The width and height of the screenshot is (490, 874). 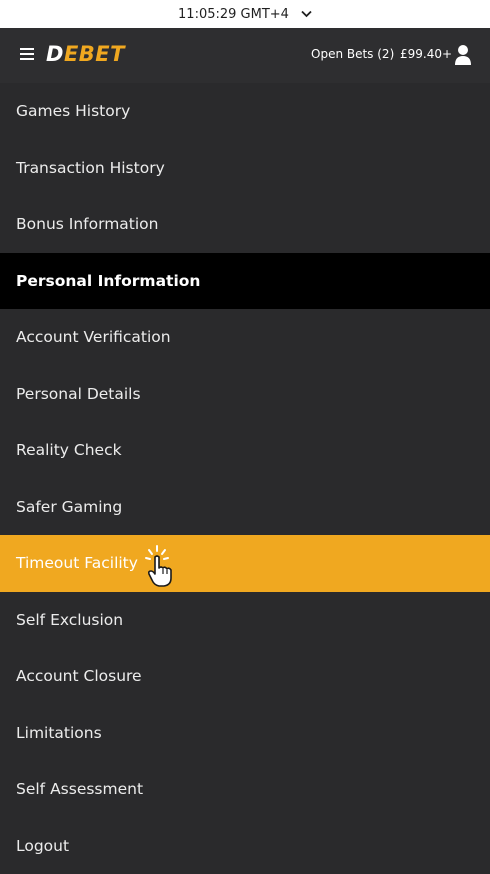 I want to click on menu-item-limitations: Limitations, so click(x=245, y=733).